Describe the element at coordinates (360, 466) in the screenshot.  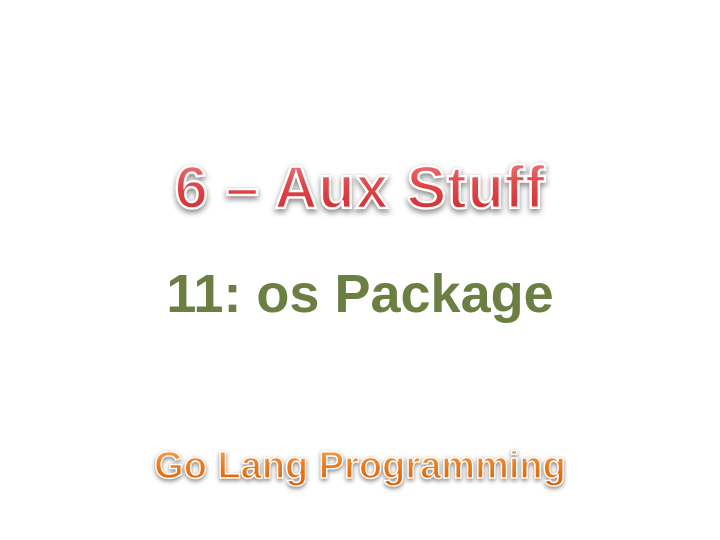
I see `slide-footer: Go Lang Programming` at that location.